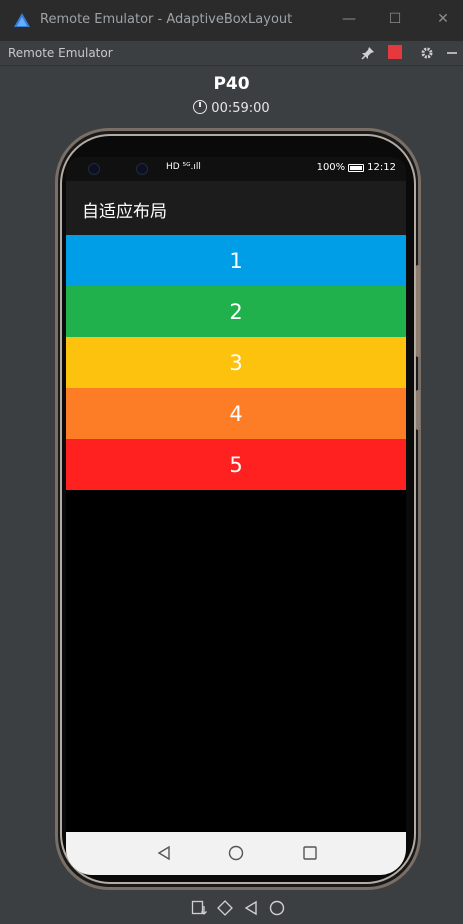 Image resolution: width=463 pixels, height=924 pixels. What do you see at coordinates (331, 167) in the screenshot?
I see `battery-percent: 100%` at bounding box center [331, 167].